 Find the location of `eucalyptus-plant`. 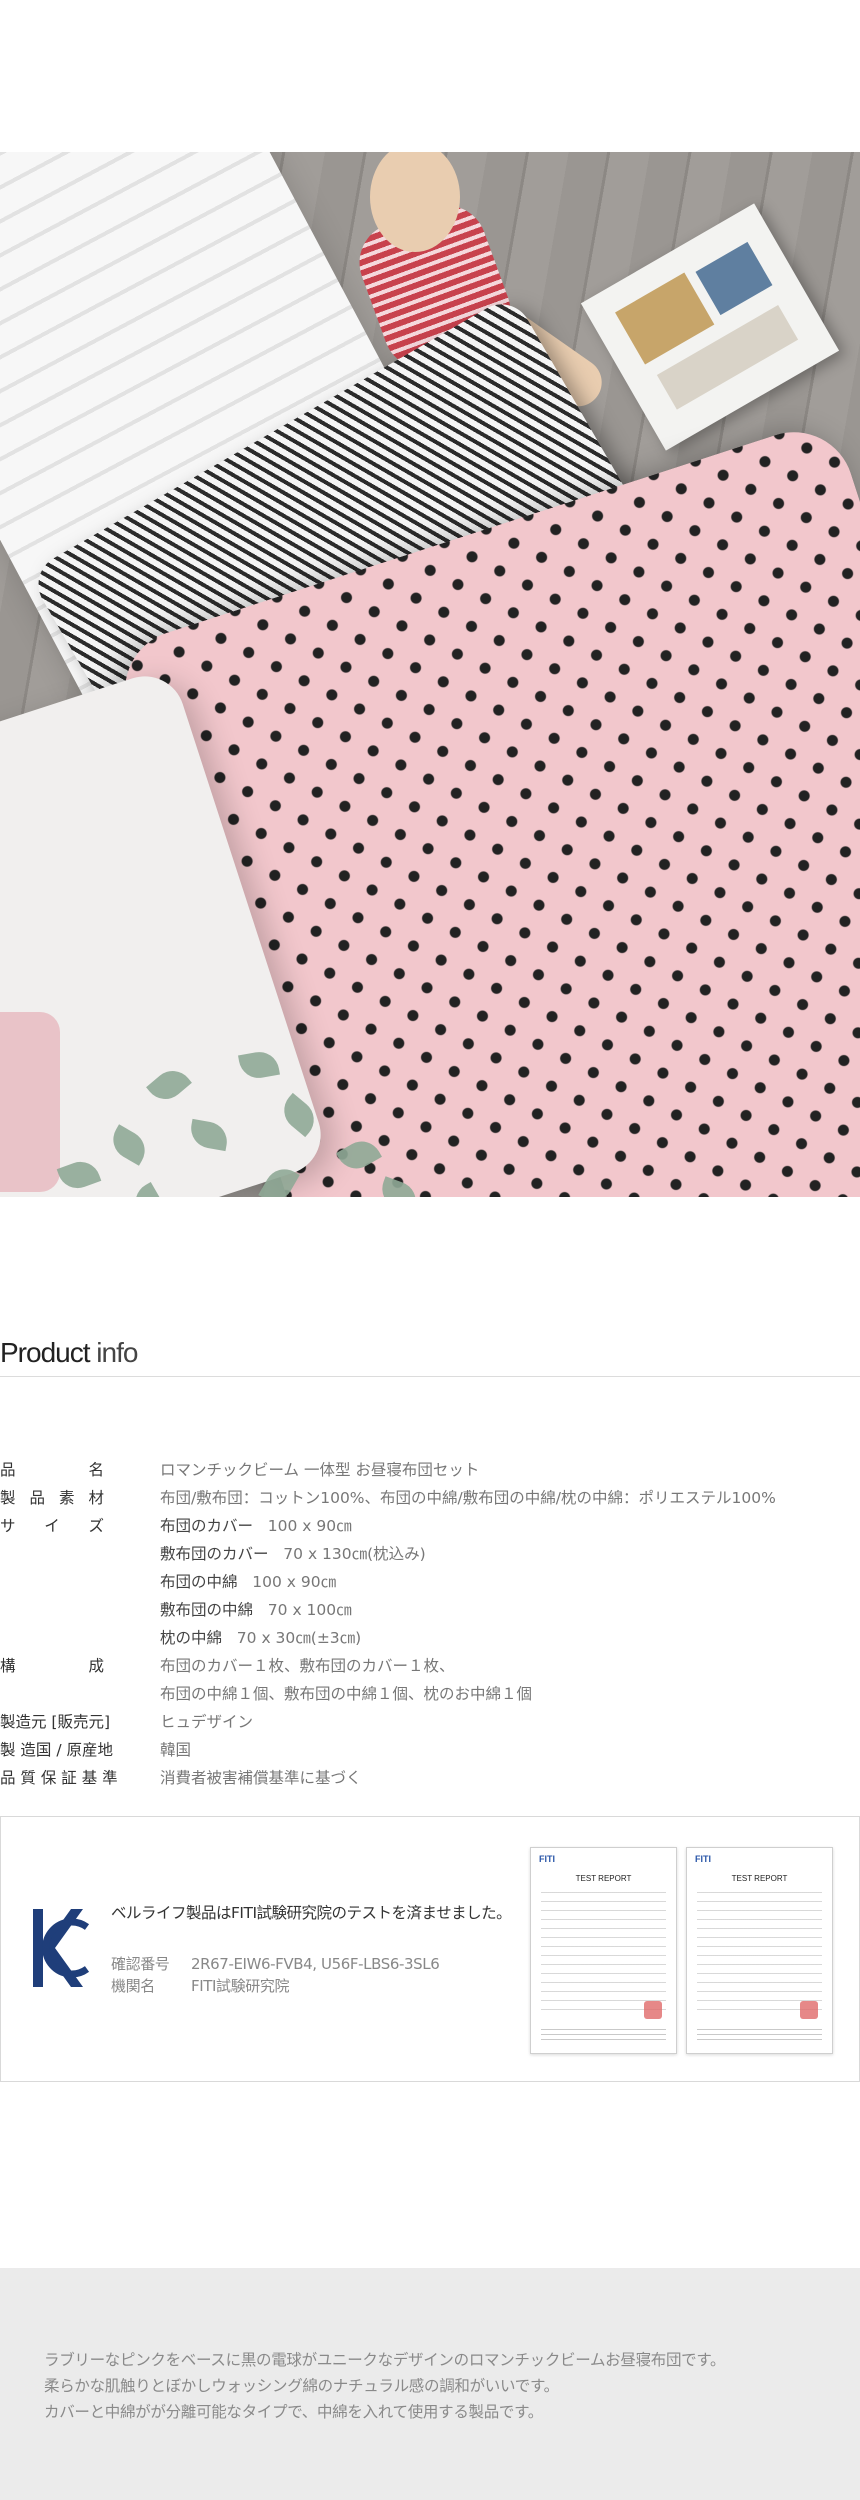

eucalyptus-plant is located at coordinates (260, 1114).